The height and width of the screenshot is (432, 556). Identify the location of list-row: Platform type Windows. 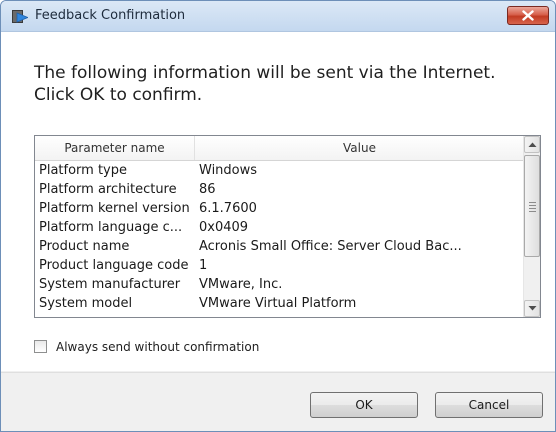
(279, 170).